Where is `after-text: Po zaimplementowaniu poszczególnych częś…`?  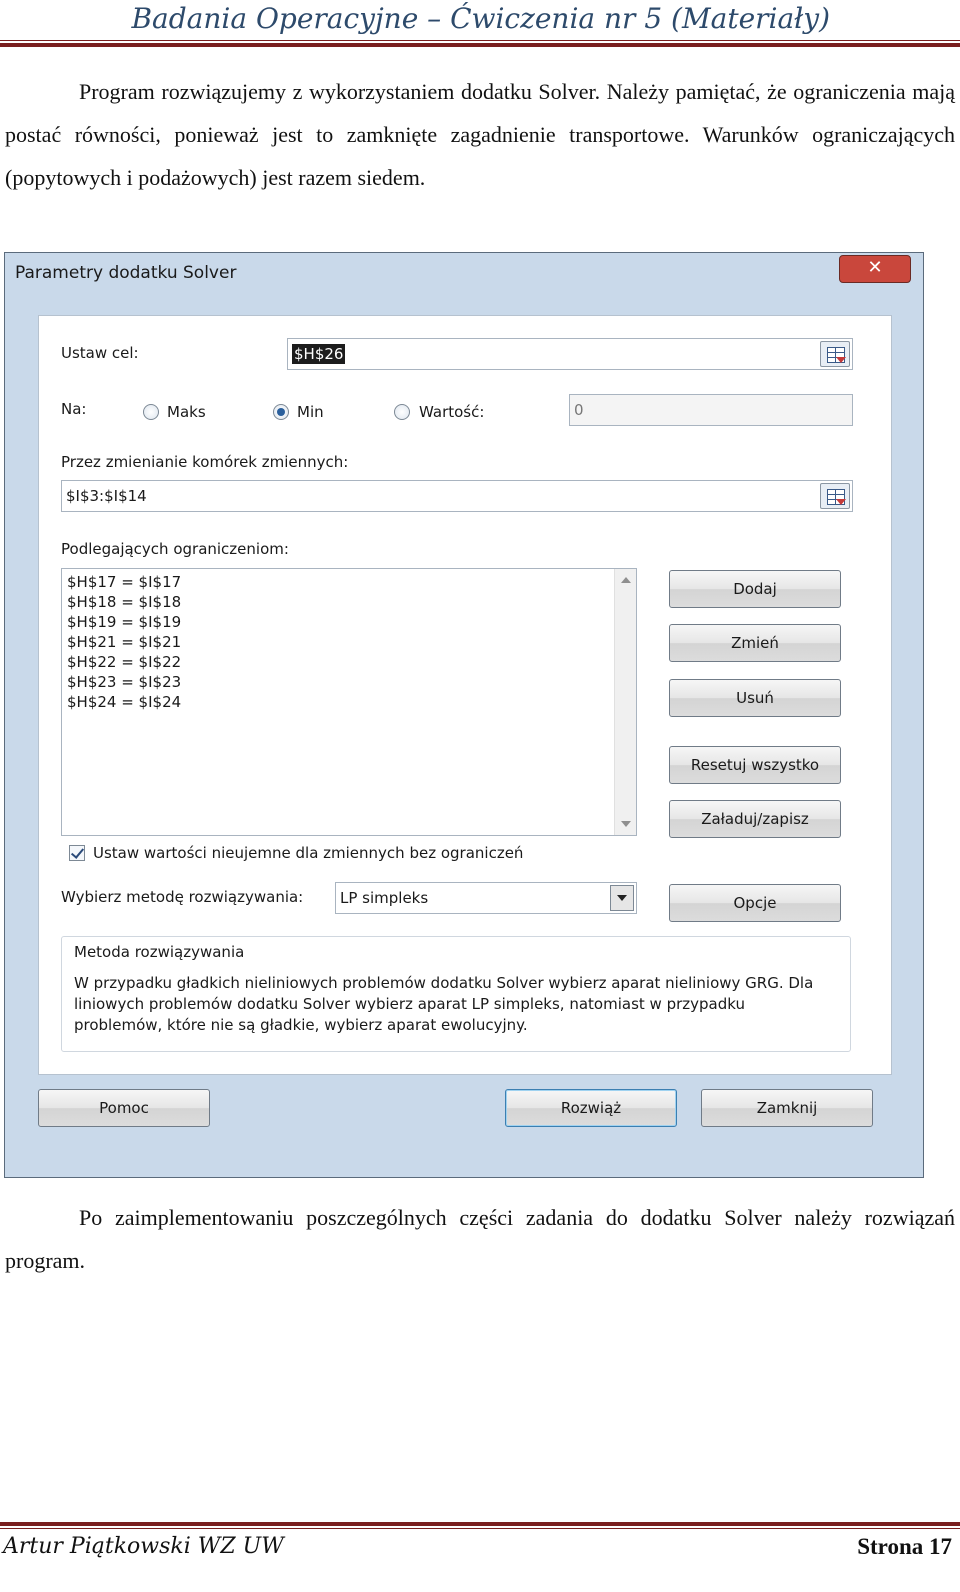
after-text: Po zaimplementowaniu poszczególnych częś… is located at coordinates (480, 1239).